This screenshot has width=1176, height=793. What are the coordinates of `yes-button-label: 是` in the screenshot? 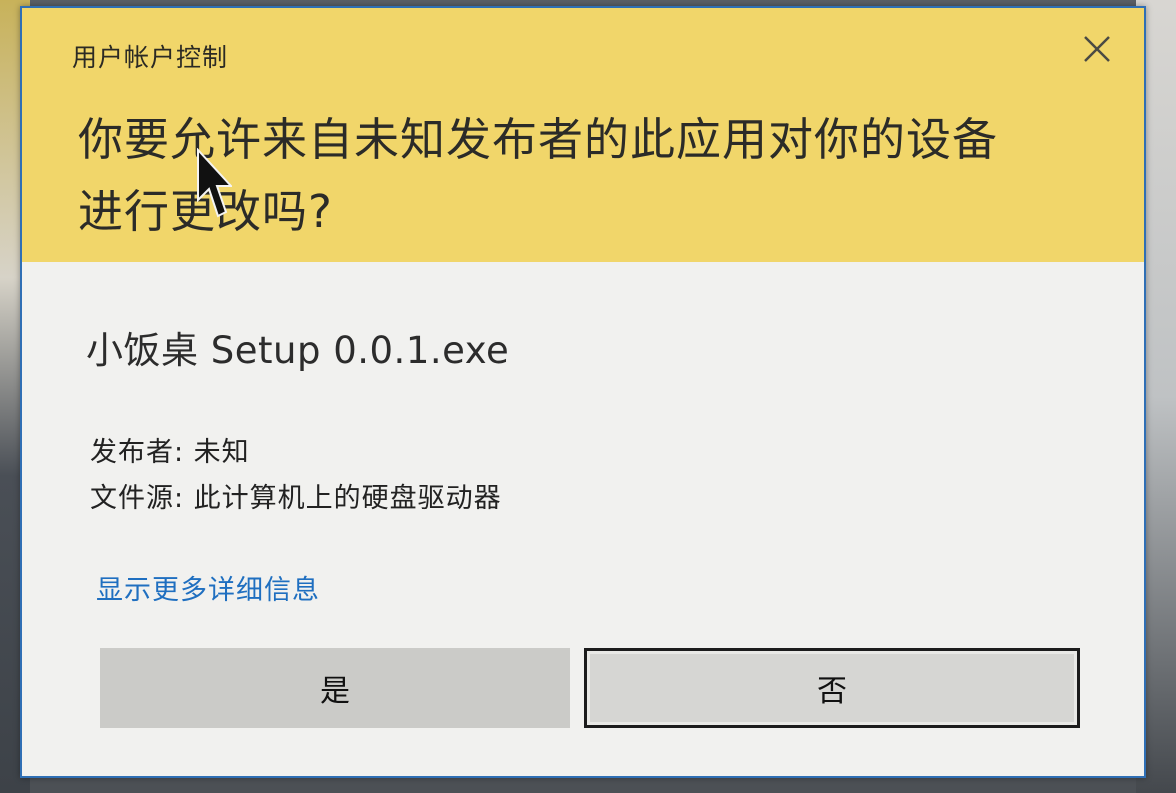 It's located at (335, 691).